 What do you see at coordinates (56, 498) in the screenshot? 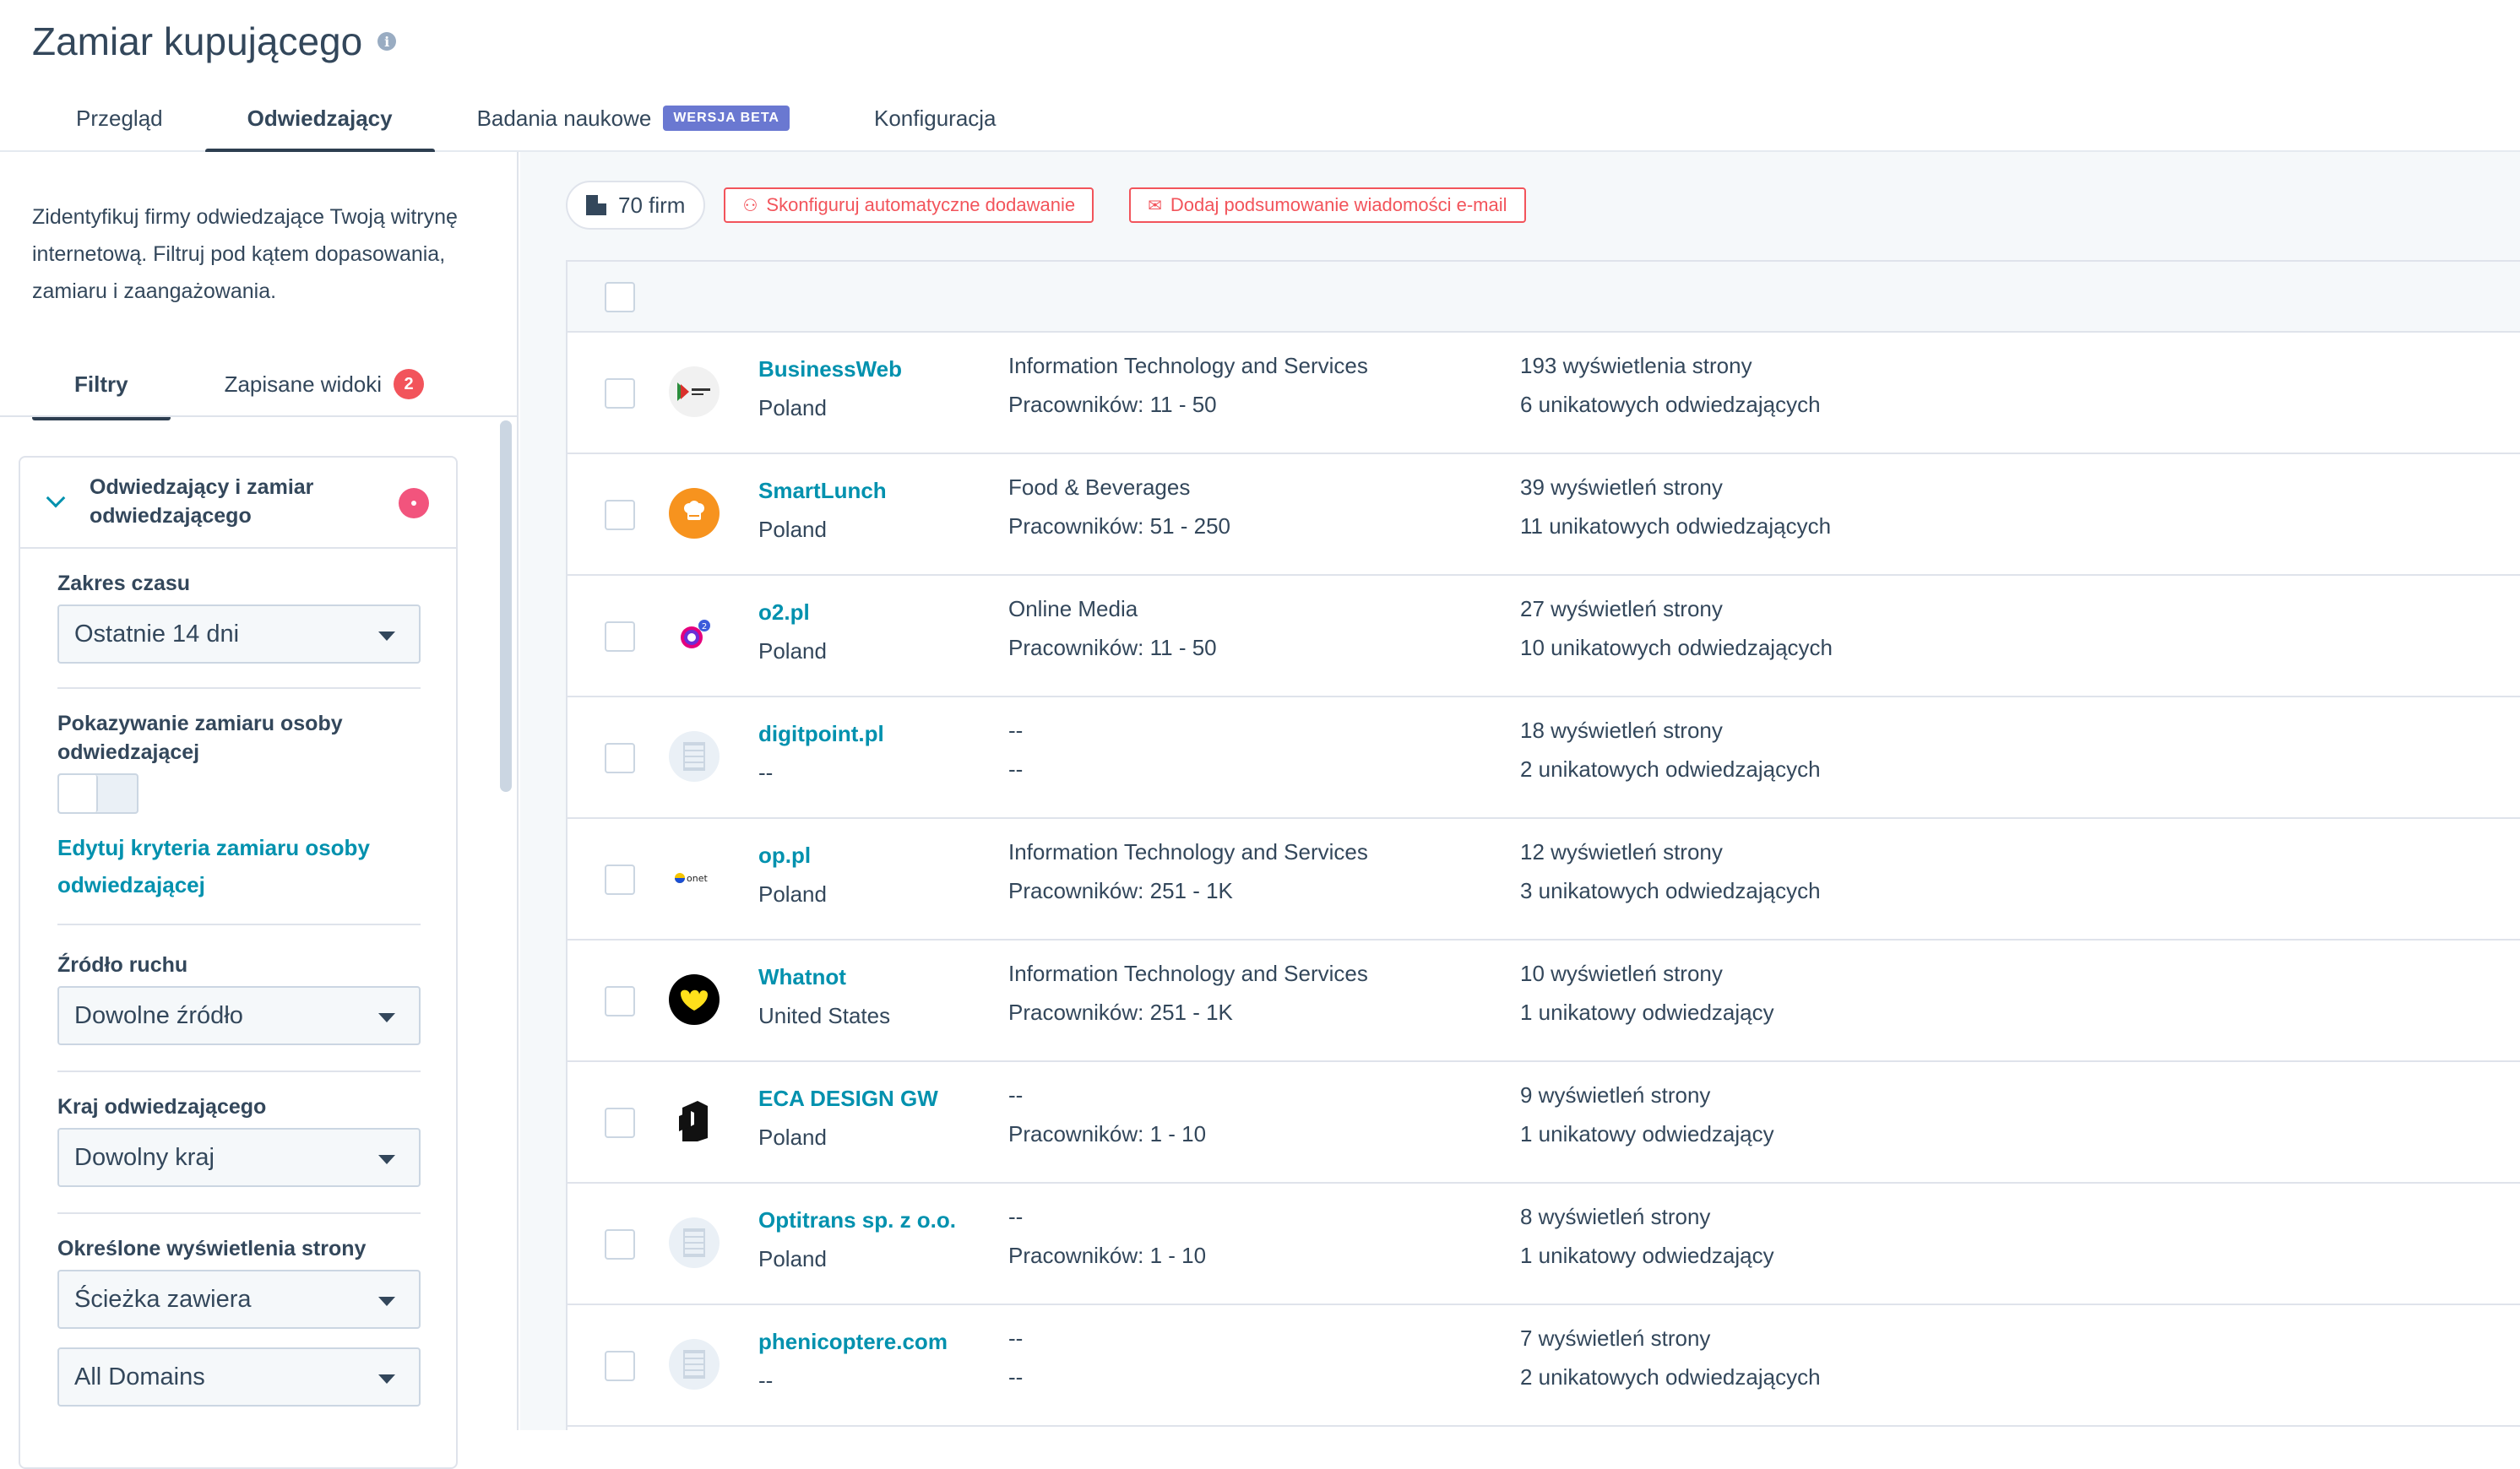
I see `chevron-down-icon` at bounding box center [56, 498].